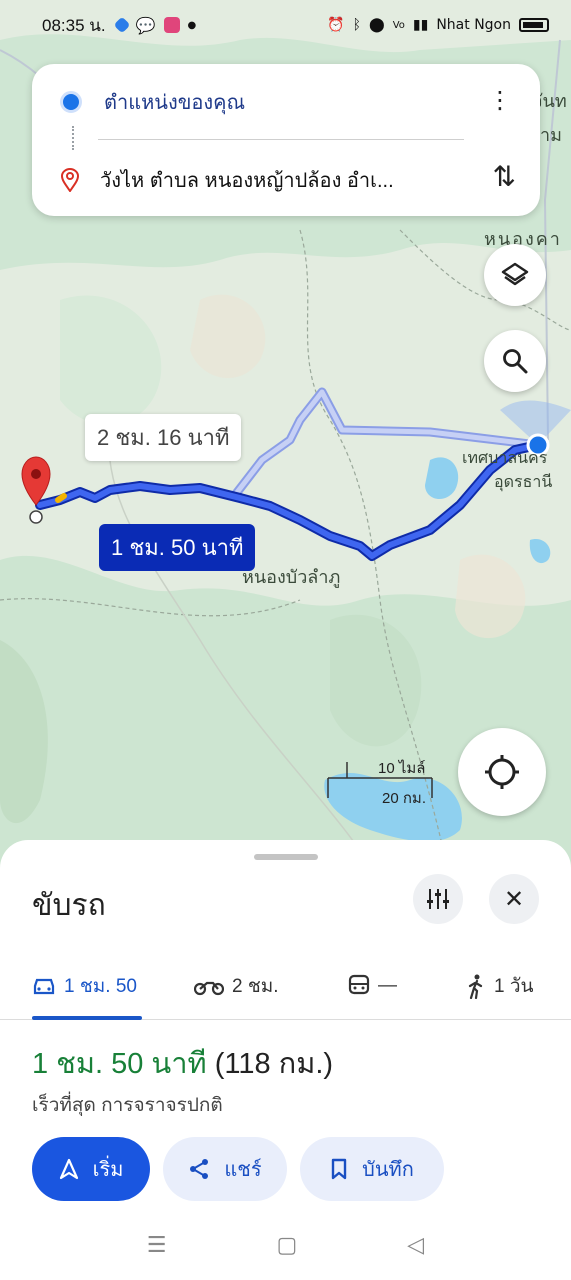 The image size is (571, 1280). Describe the element at coordinates (243, 1170) in the screenshot. I see `share-button-label: แชร์` at that location.